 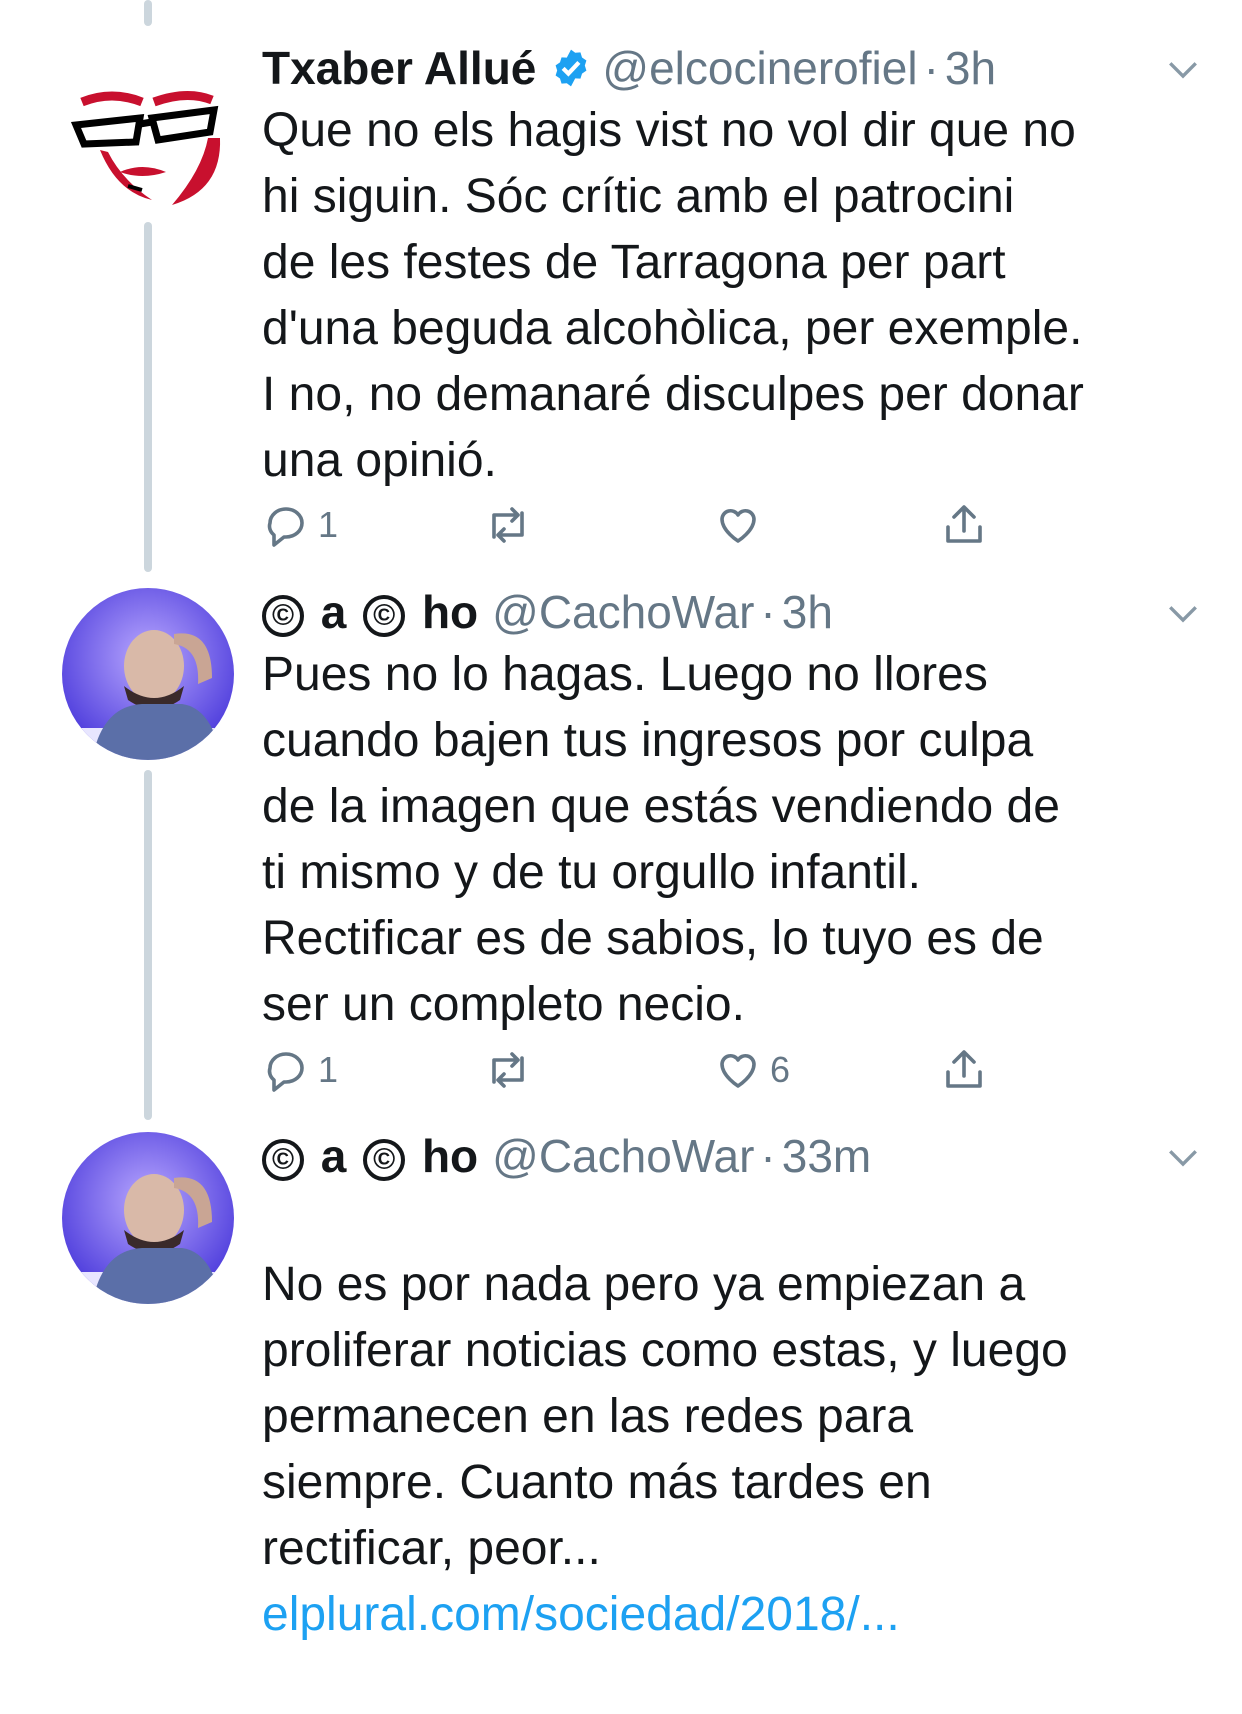 I want to click on like-button: 6, so click(x=752, y=1070).